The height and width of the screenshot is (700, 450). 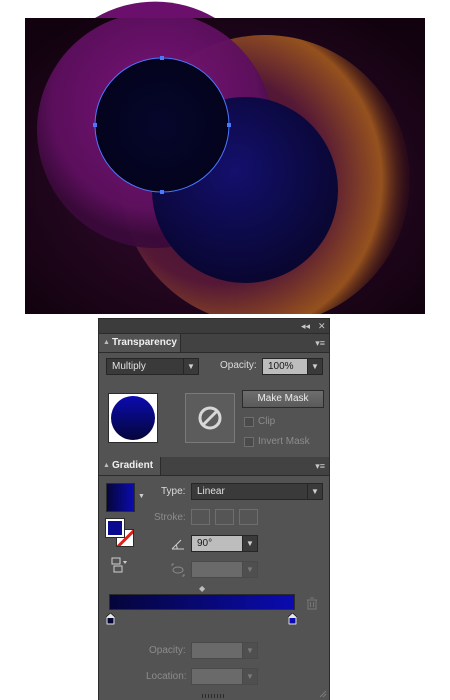 I want to click on gradient-stop-end, so click(x=292, y=619).